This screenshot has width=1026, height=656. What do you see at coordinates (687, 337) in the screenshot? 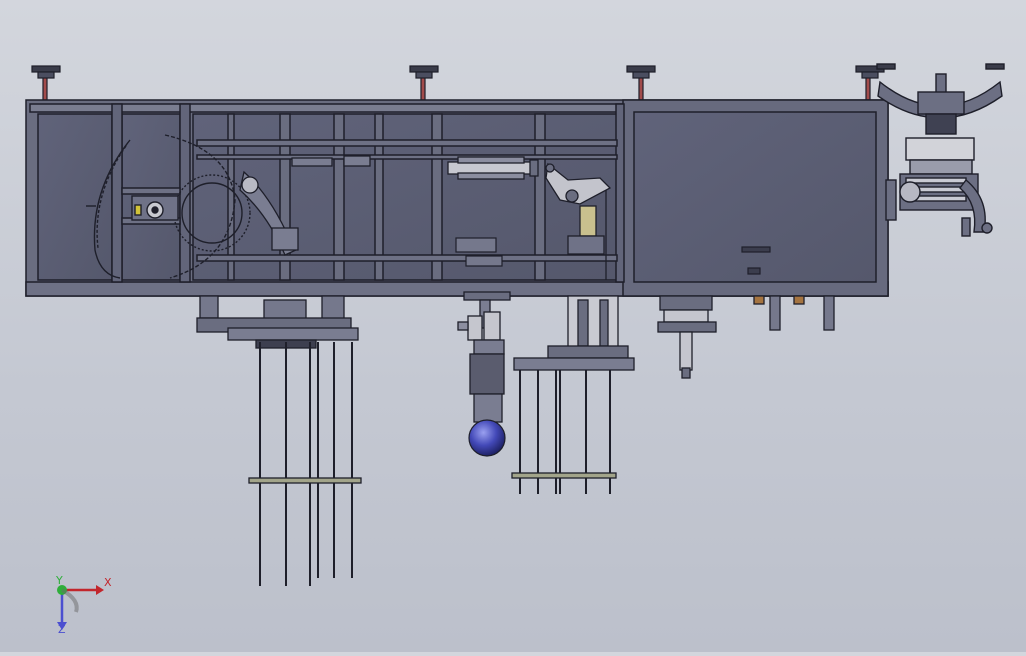
I see `under-cylinder-block` at bounding box center [687, 337].